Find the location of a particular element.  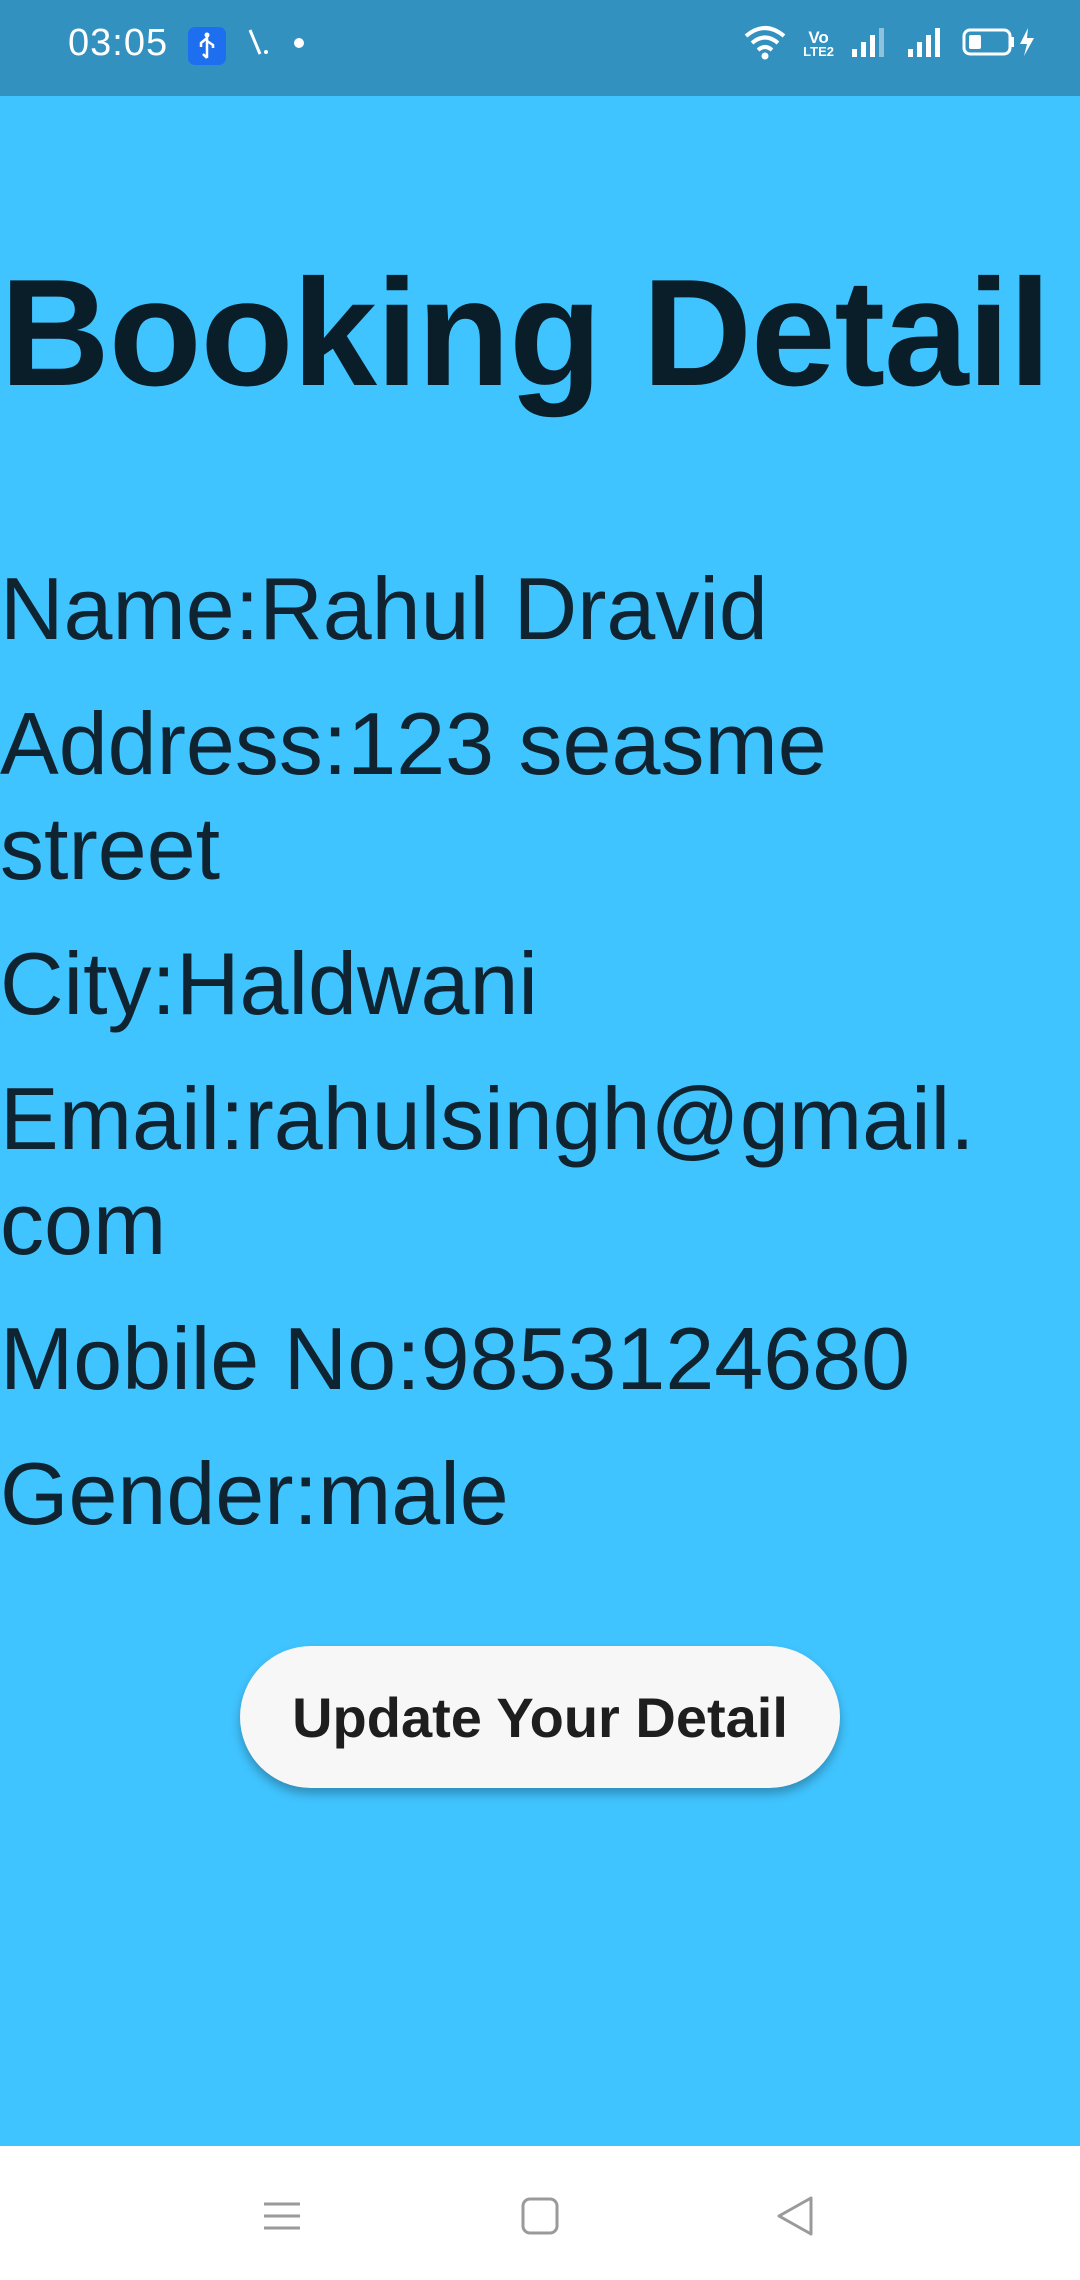

detail-email: Email:rahulsingh@gmail.com is located at coordinates (487, 1171).